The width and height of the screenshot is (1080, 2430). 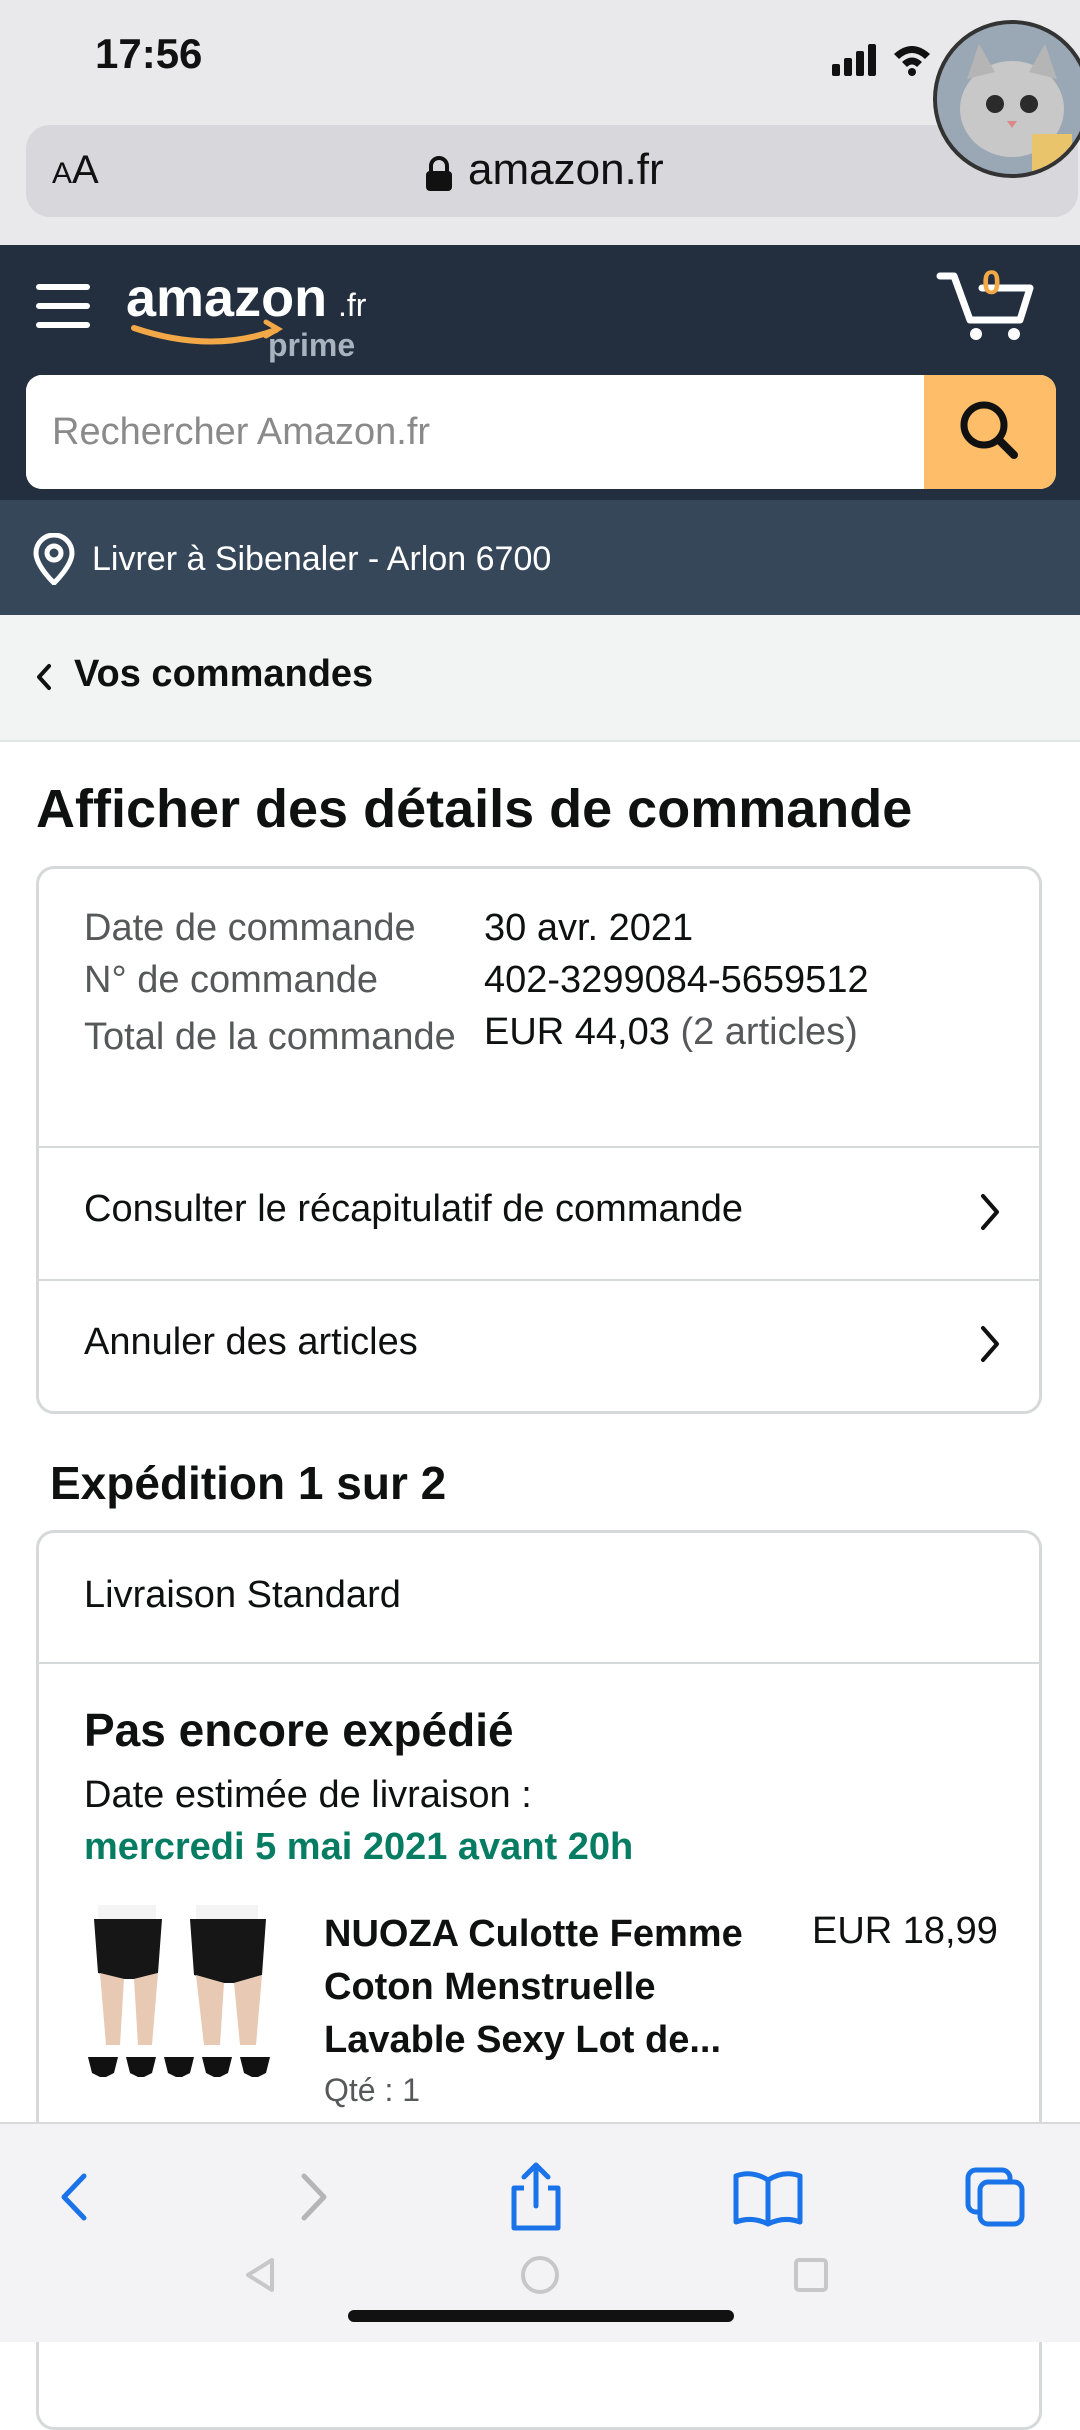 I want to click on nav-back-icon, so click(x=260, y=2275).